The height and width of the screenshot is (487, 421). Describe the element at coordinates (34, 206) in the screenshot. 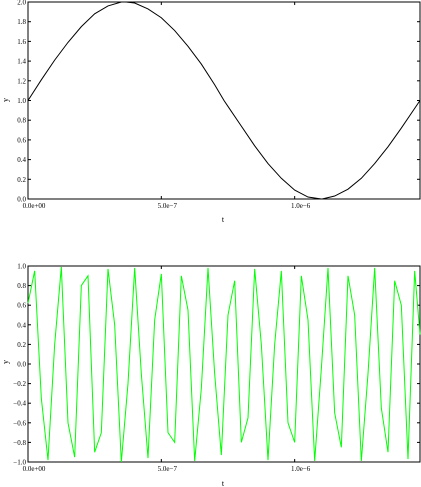

I see `top-x-tick-label: 0.0e+00` at that location.